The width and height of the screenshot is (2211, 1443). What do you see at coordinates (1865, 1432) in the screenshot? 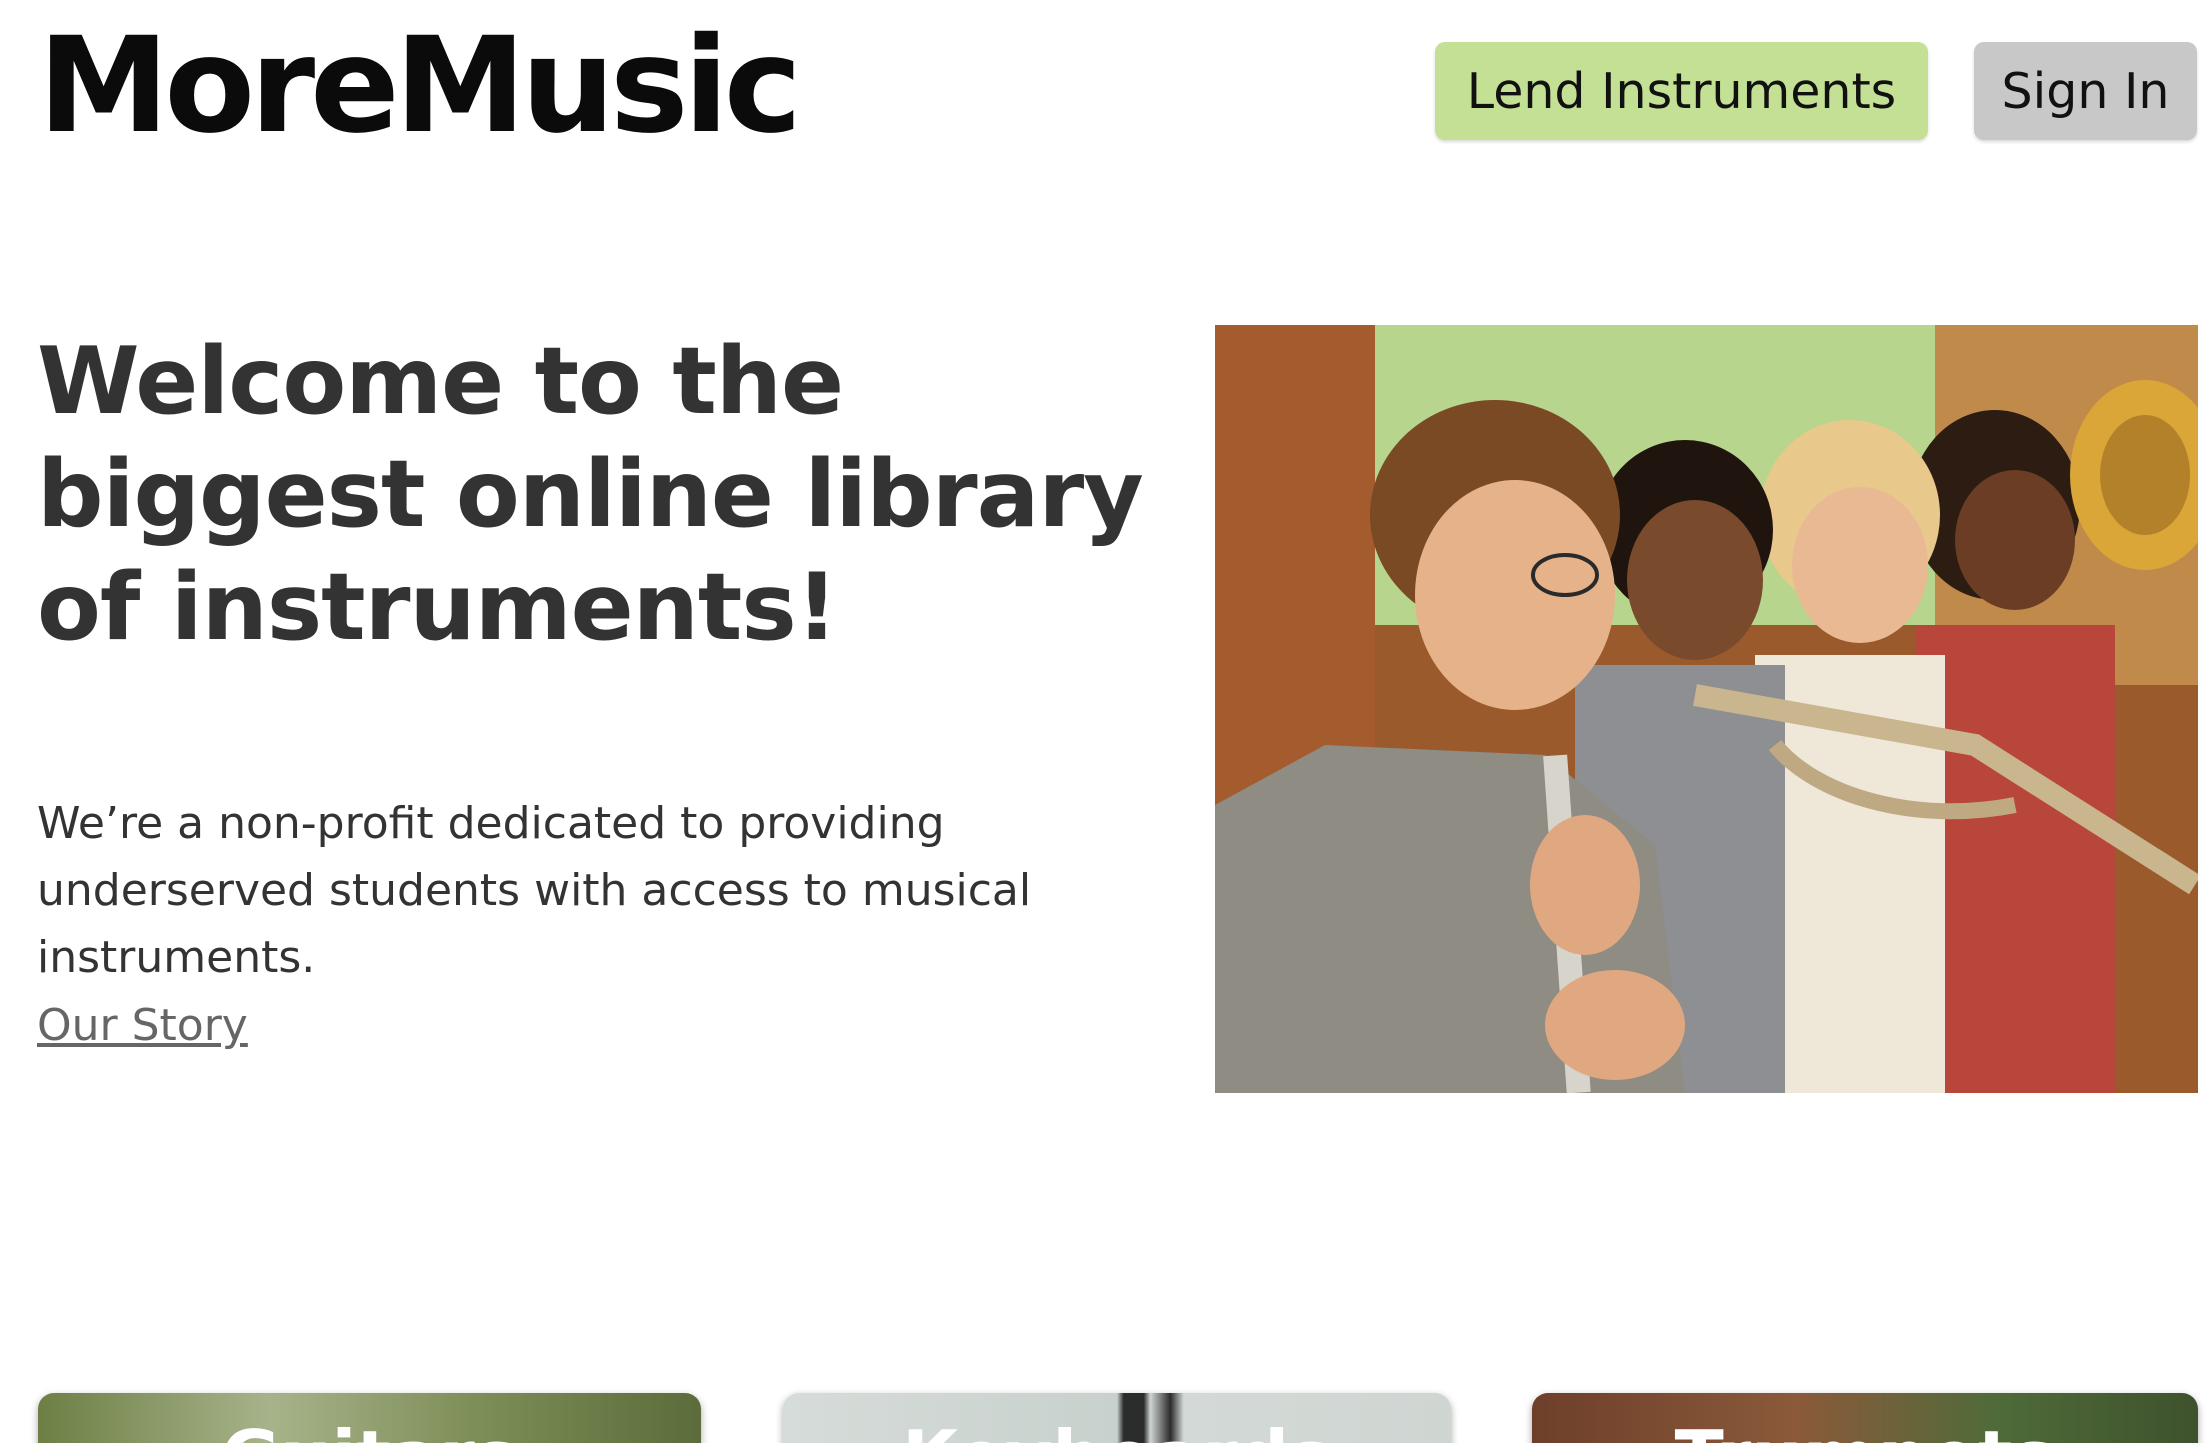
I see `card-label: Trumpets` at bounding box center [1865, 1432].